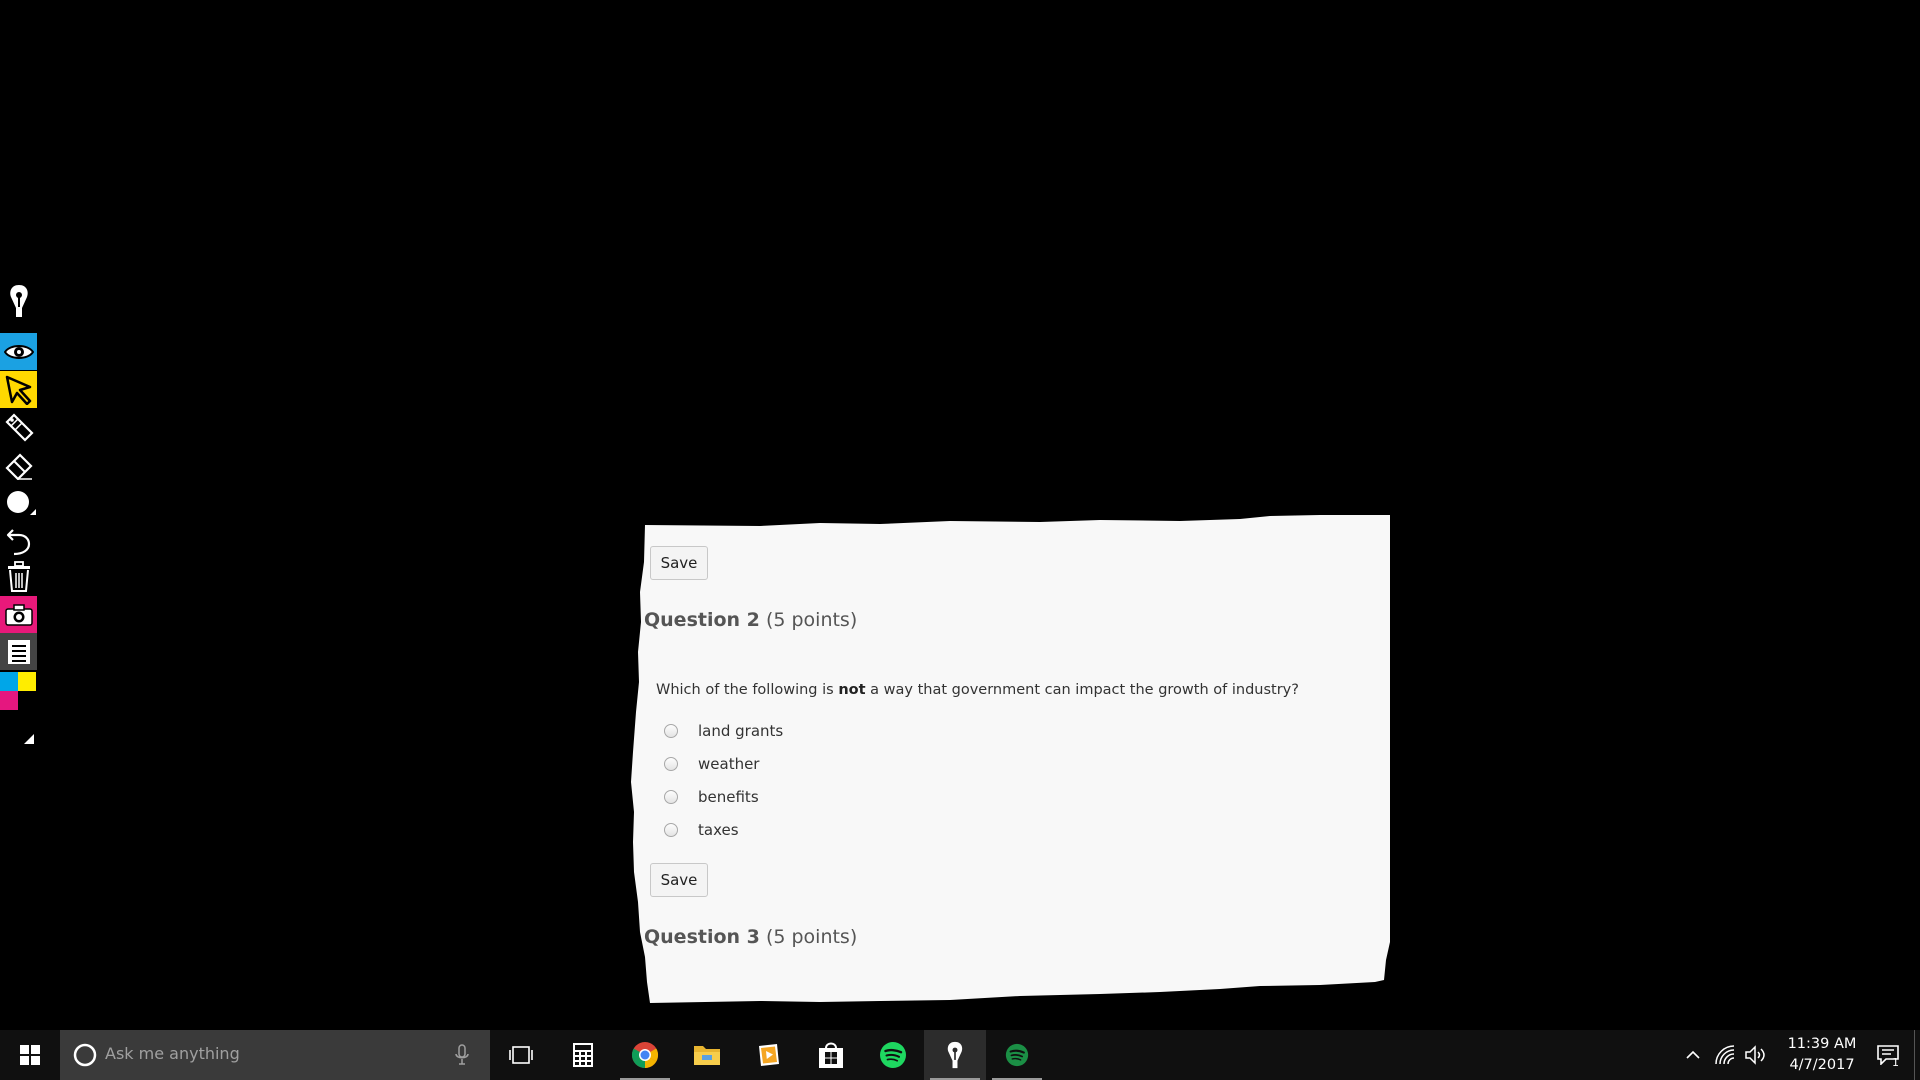 This screenshot has height=1080, width=1920. I want to click on question-2-title: Question 2, so click(702, 620).